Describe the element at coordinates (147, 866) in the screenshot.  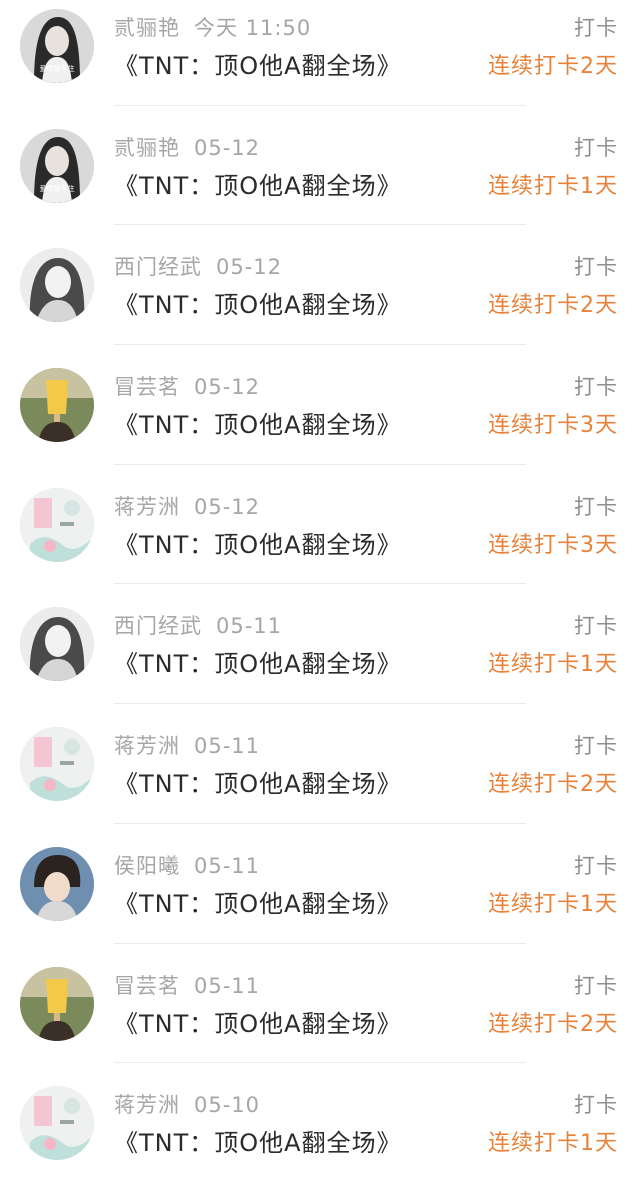
I see `username: 侯阳曦` at that location.